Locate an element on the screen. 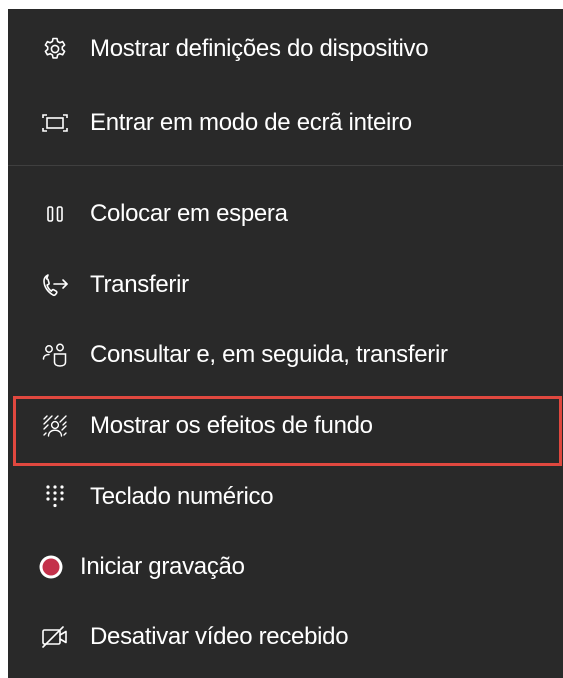  menu-item-label: Entrar em modo de ecrã inteiro is located at coordinates (251, 122).